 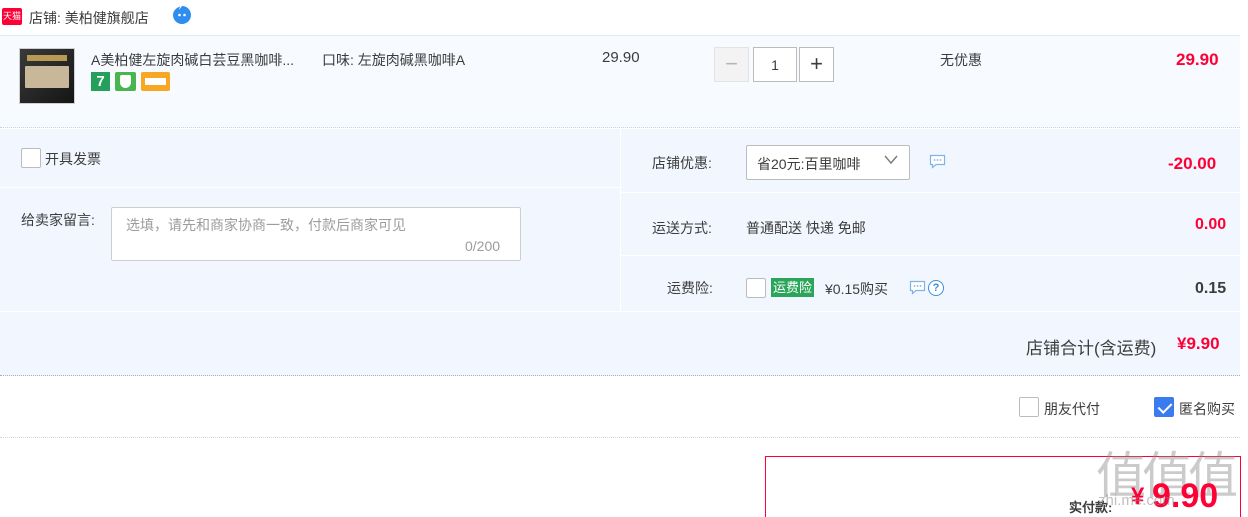 I want to click on thumbnail-cup, so click(x=47, y=77).